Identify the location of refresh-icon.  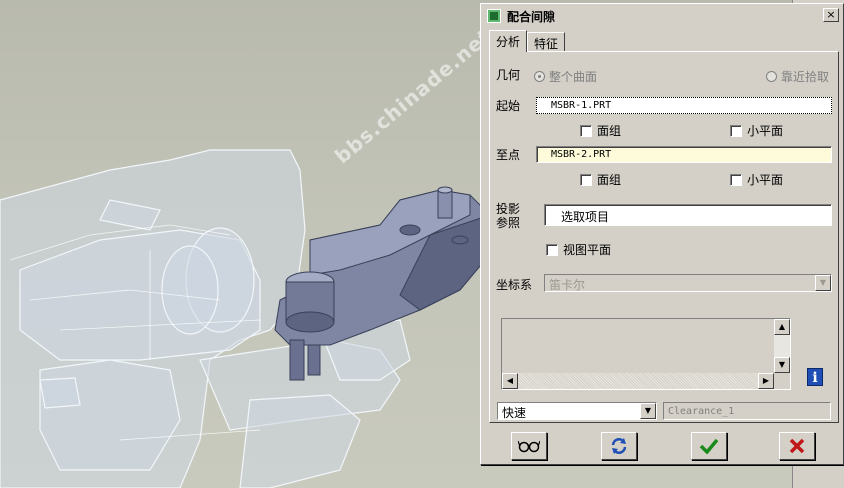
(619, 446).